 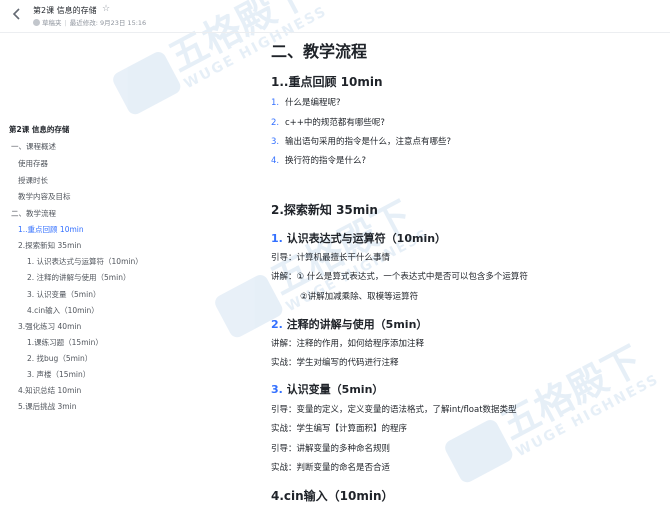 What do you see at coordinates (331, 449) in the screenshot?
I see `paragraph: 引导：讲解变量的多种命名规则` at bounding box center [331, 449].